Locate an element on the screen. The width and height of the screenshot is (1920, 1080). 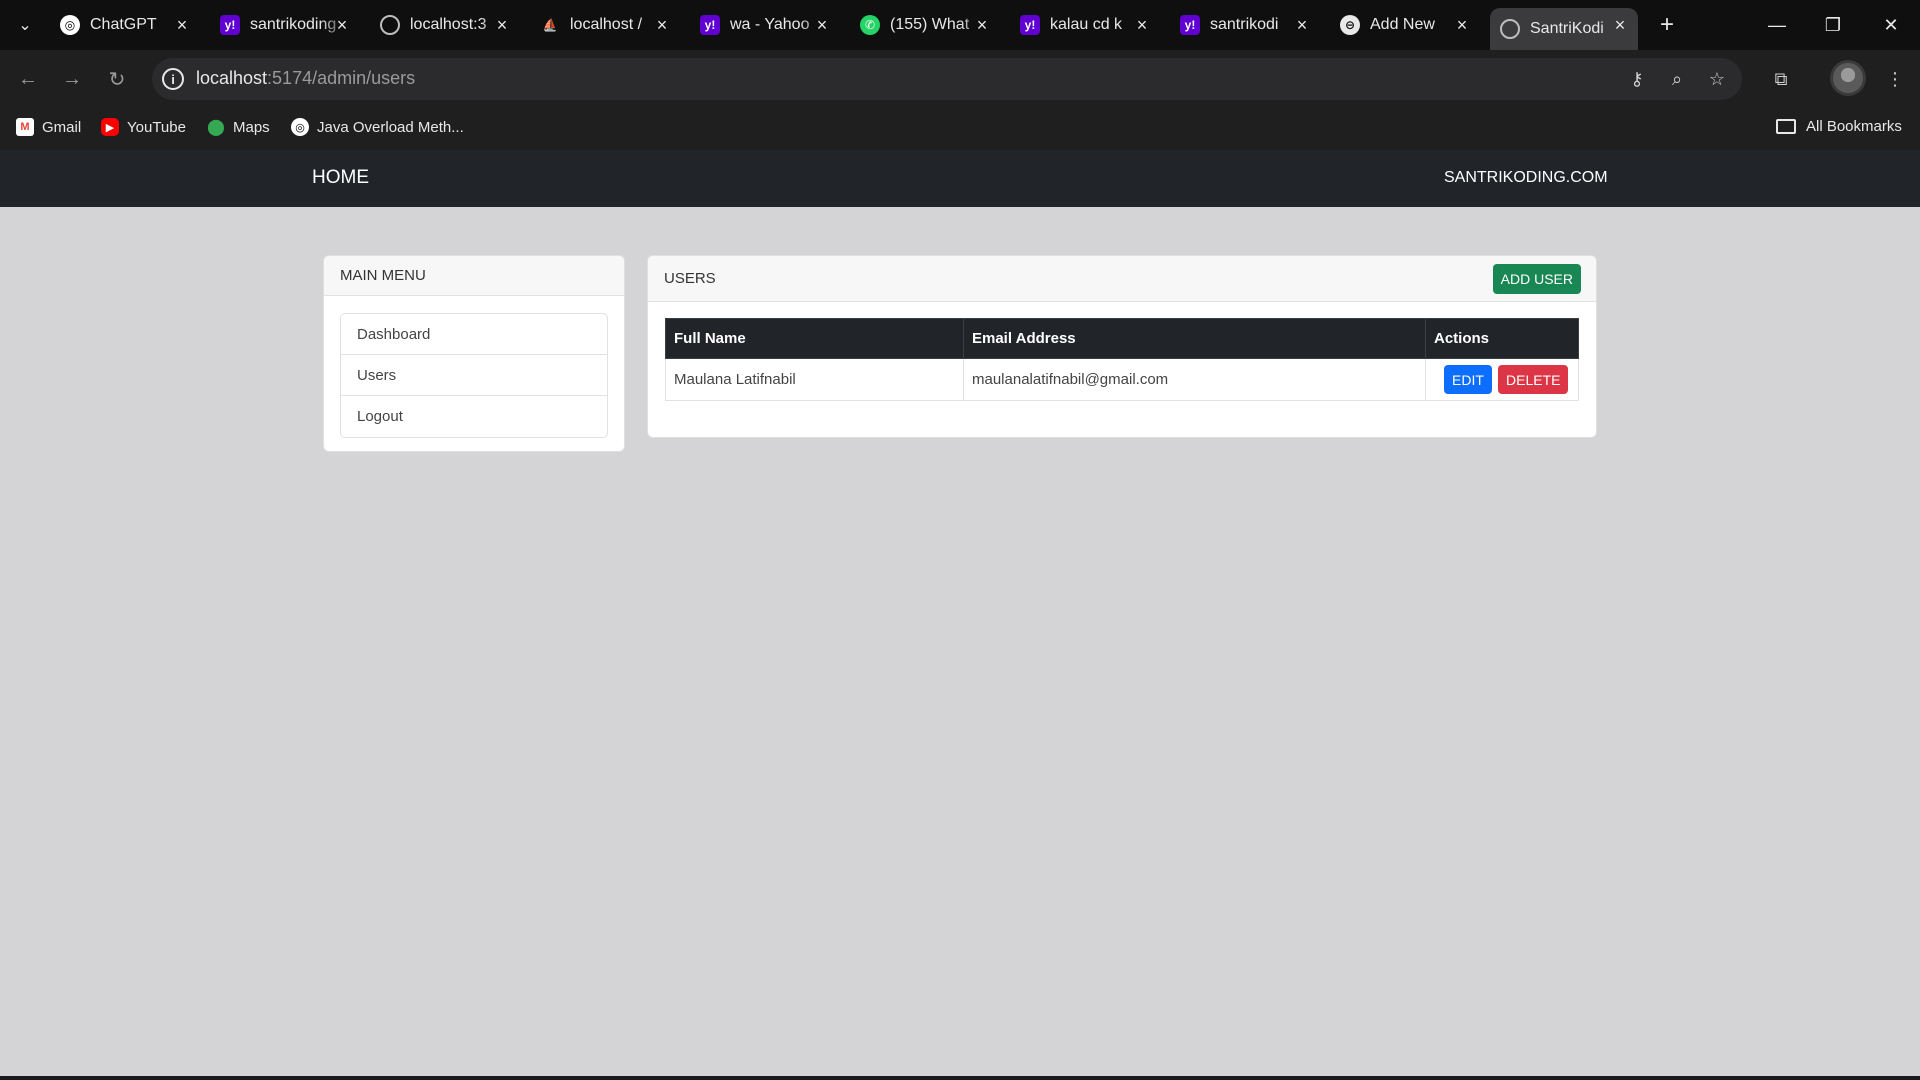
cell-full-name: Maulana Latifnabil is located at coordinates (814, 379).